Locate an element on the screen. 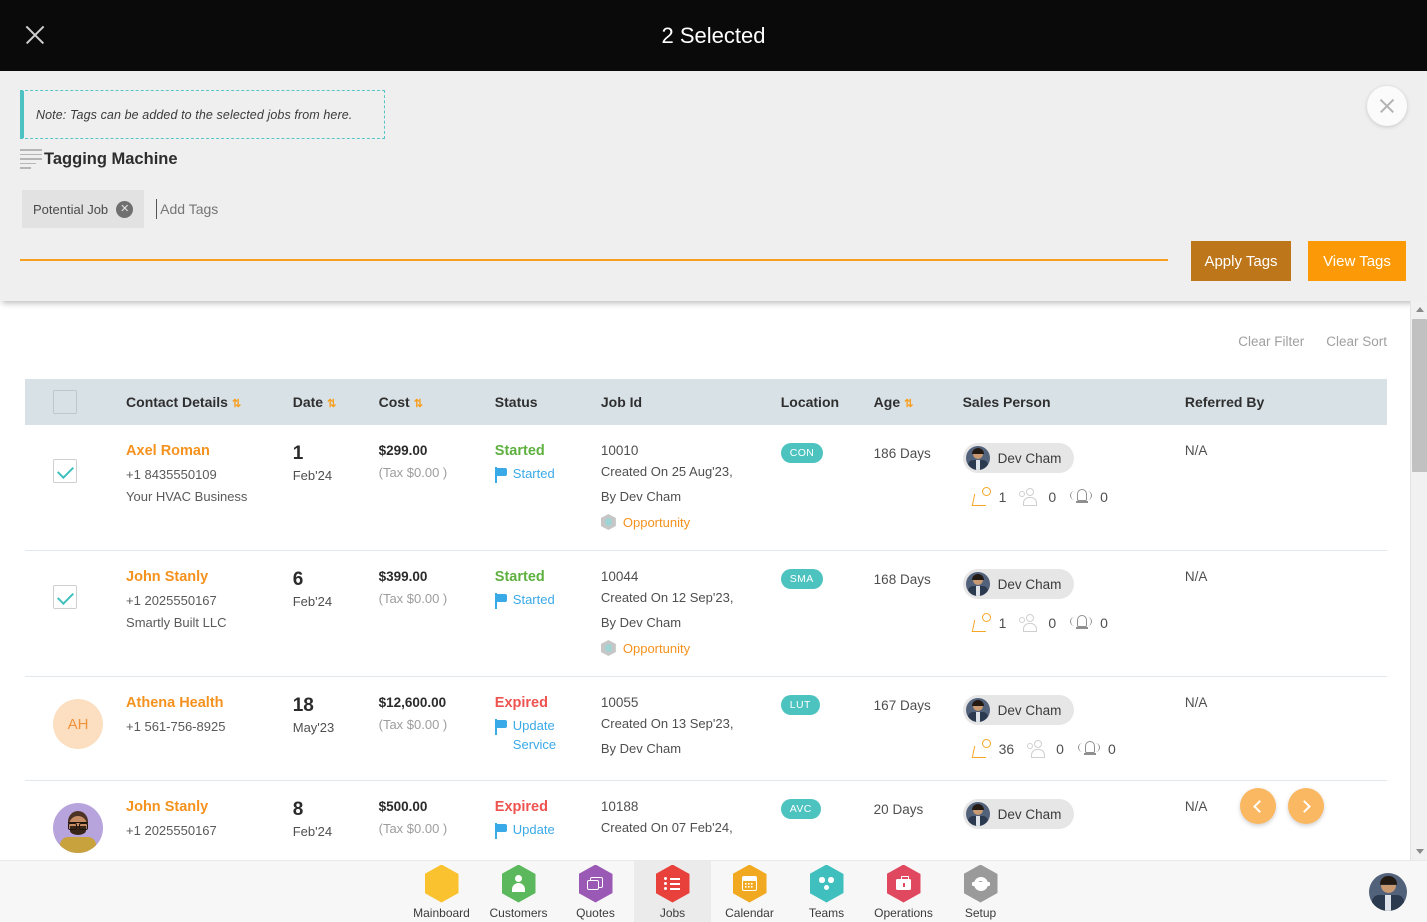  cell-location: CON is located at coordinates (827, 488).